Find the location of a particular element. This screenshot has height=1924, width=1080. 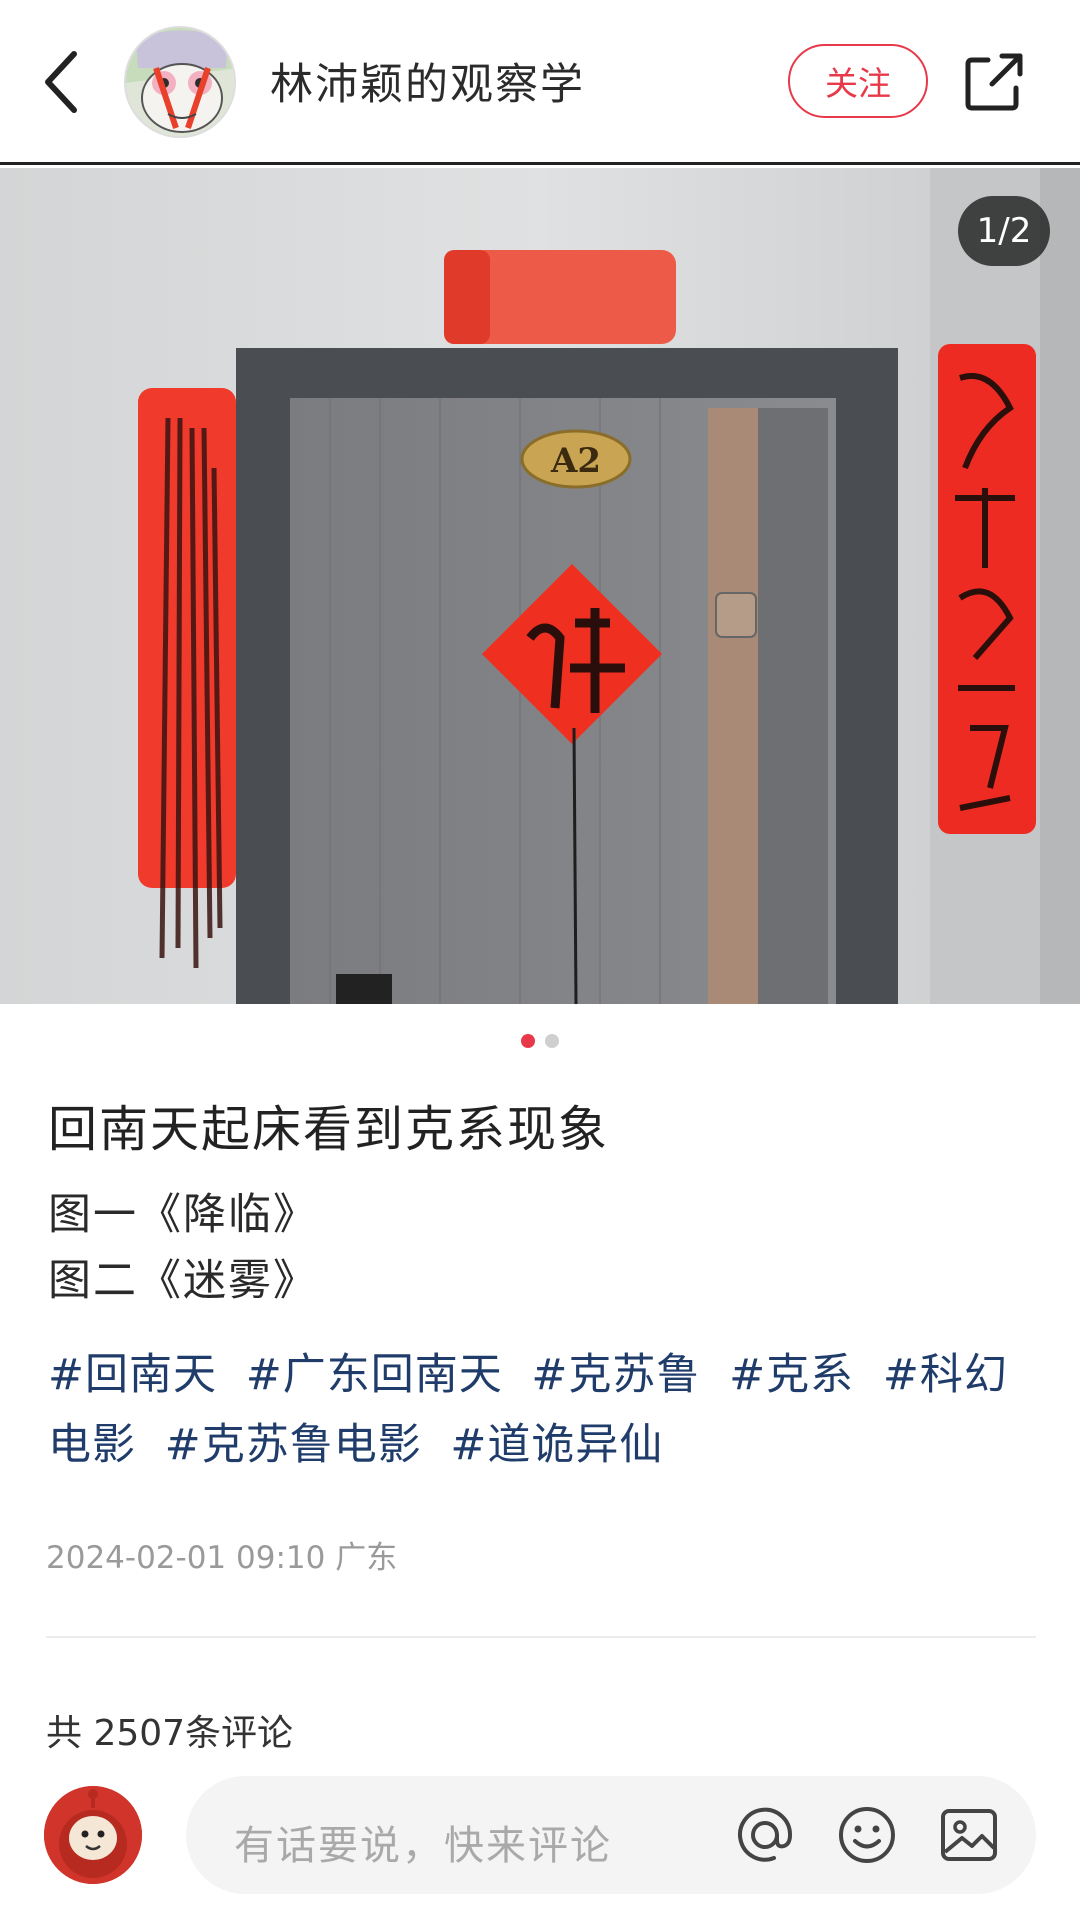

hashtag-link: #广东回南天 is located at coordinates (374, 1375).